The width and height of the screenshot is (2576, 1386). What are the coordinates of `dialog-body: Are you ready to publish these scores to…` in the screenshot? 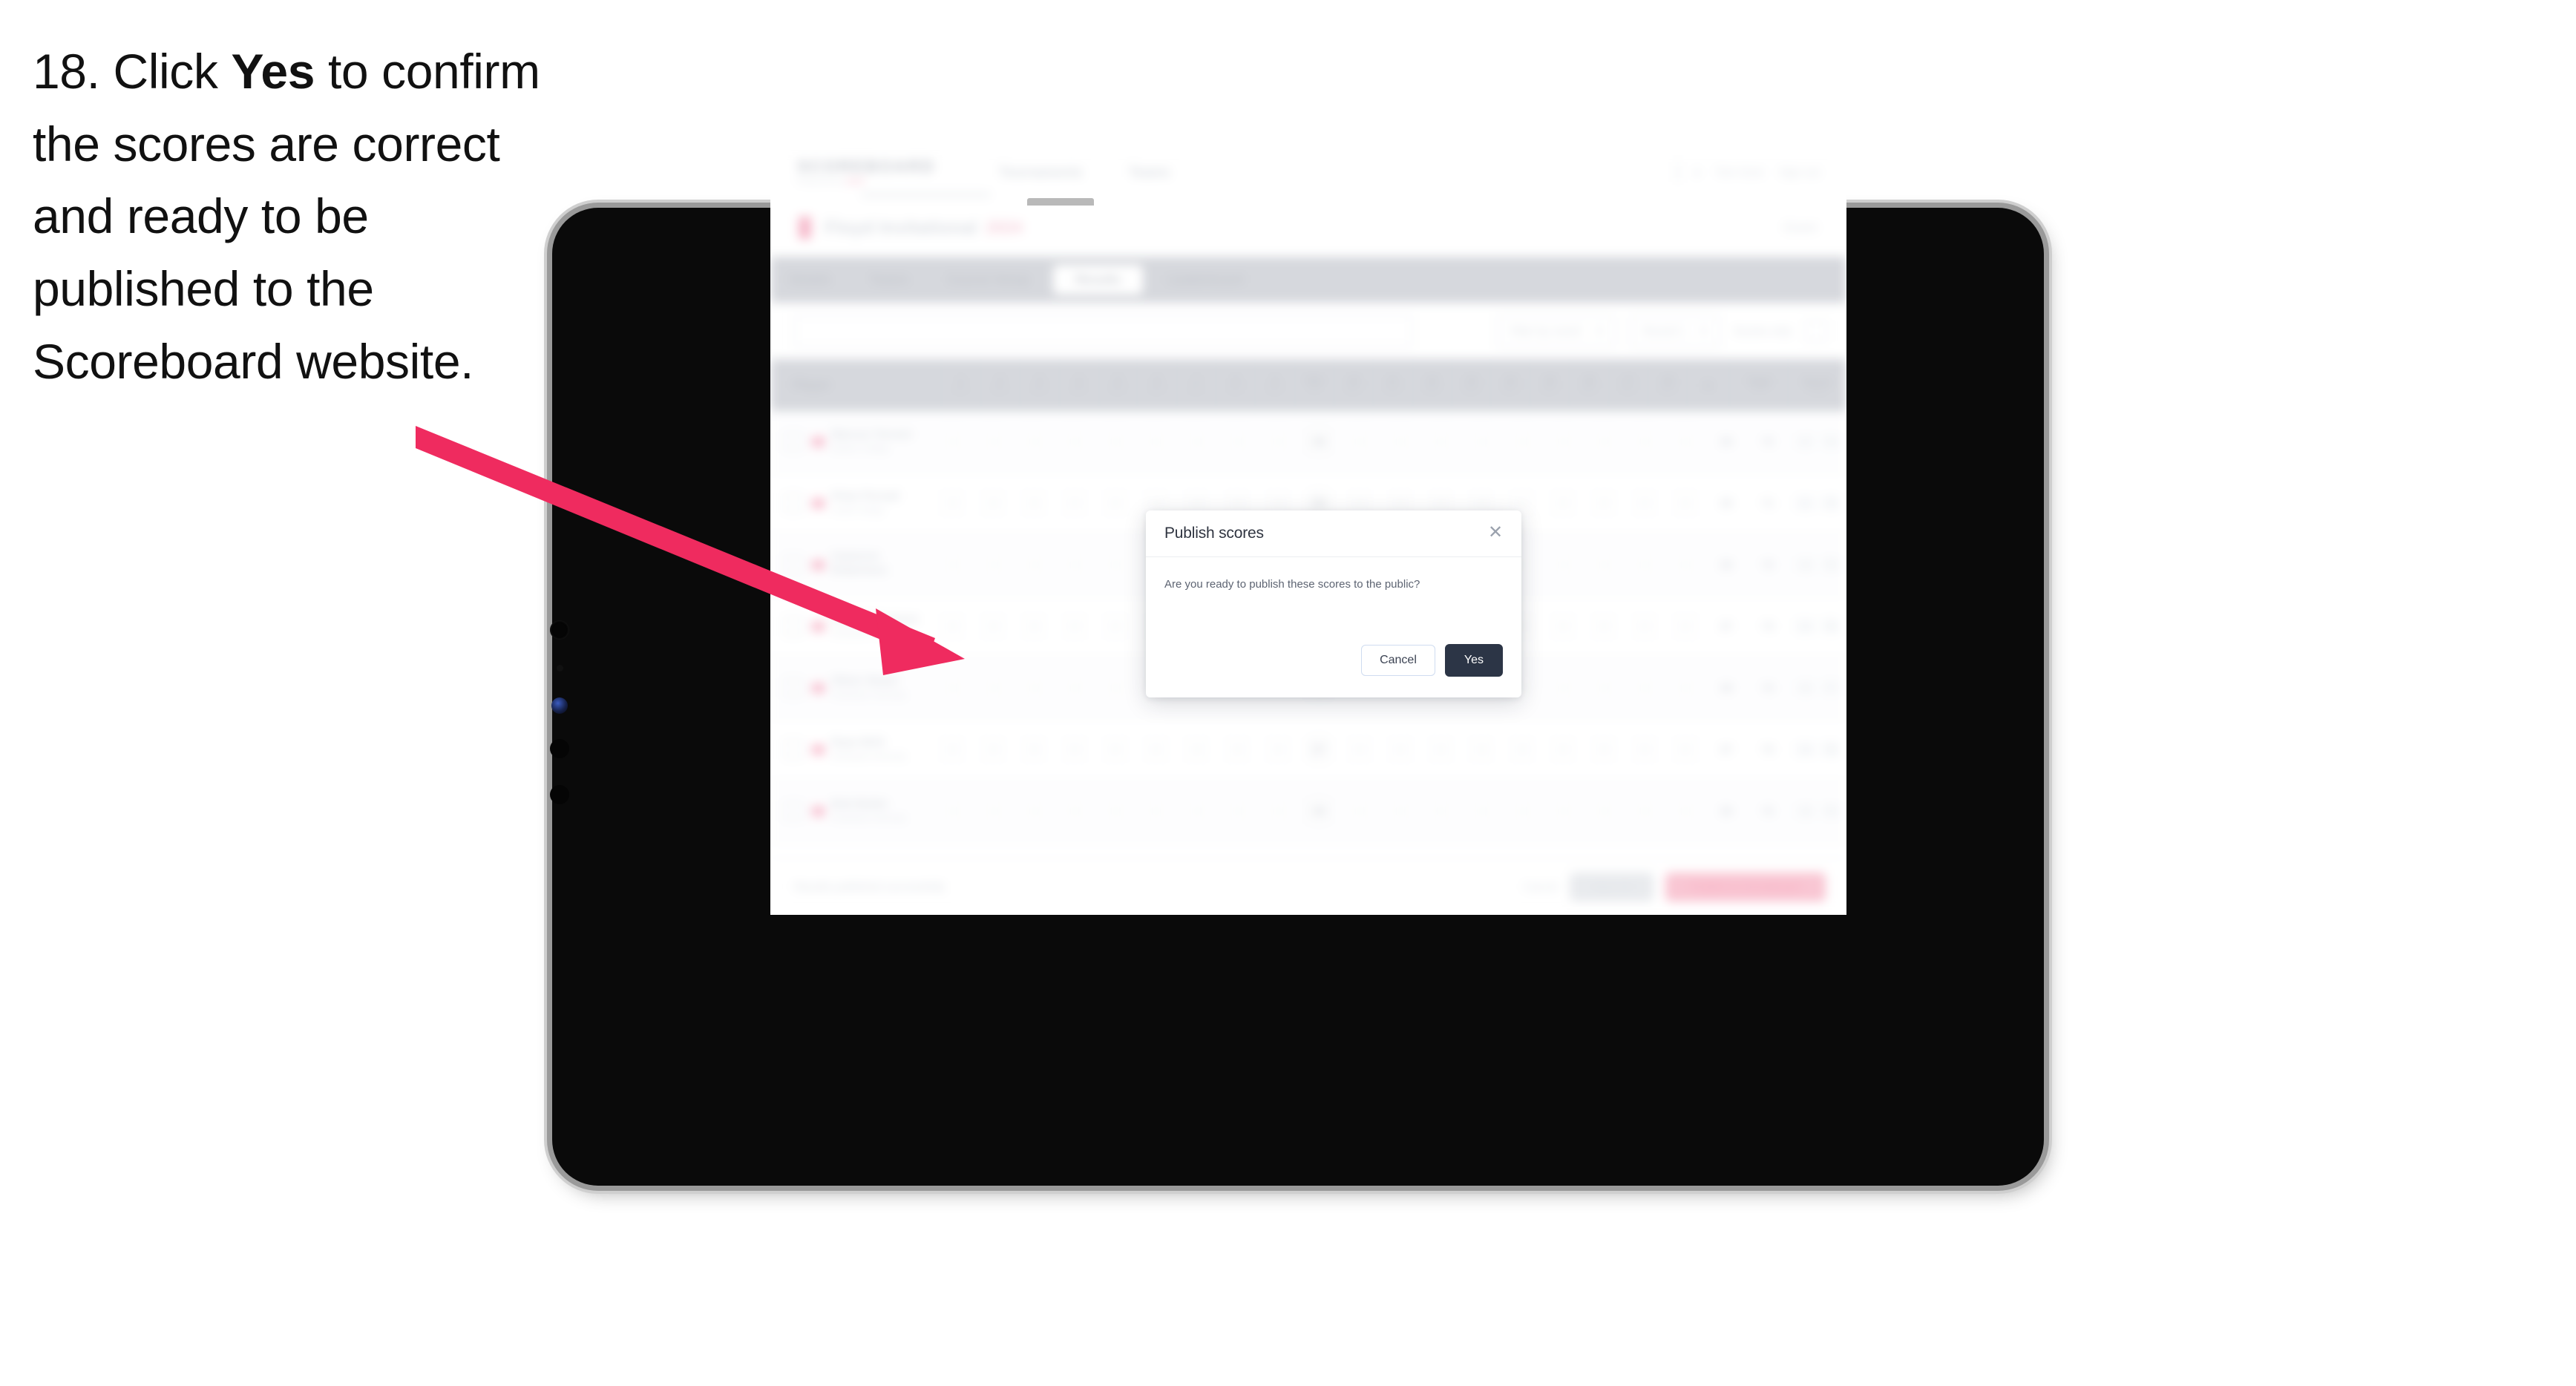 It's located at (1334, 575).